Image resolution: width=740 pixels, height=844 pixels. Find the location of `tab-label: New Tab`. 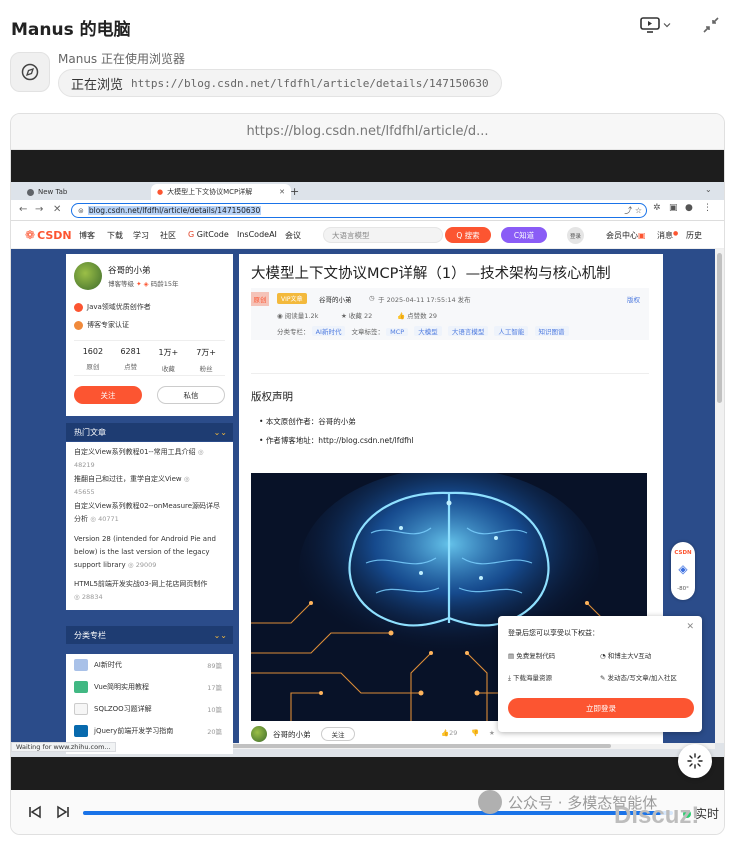

tab-label: New Tab is located at coordinates (53, 192).